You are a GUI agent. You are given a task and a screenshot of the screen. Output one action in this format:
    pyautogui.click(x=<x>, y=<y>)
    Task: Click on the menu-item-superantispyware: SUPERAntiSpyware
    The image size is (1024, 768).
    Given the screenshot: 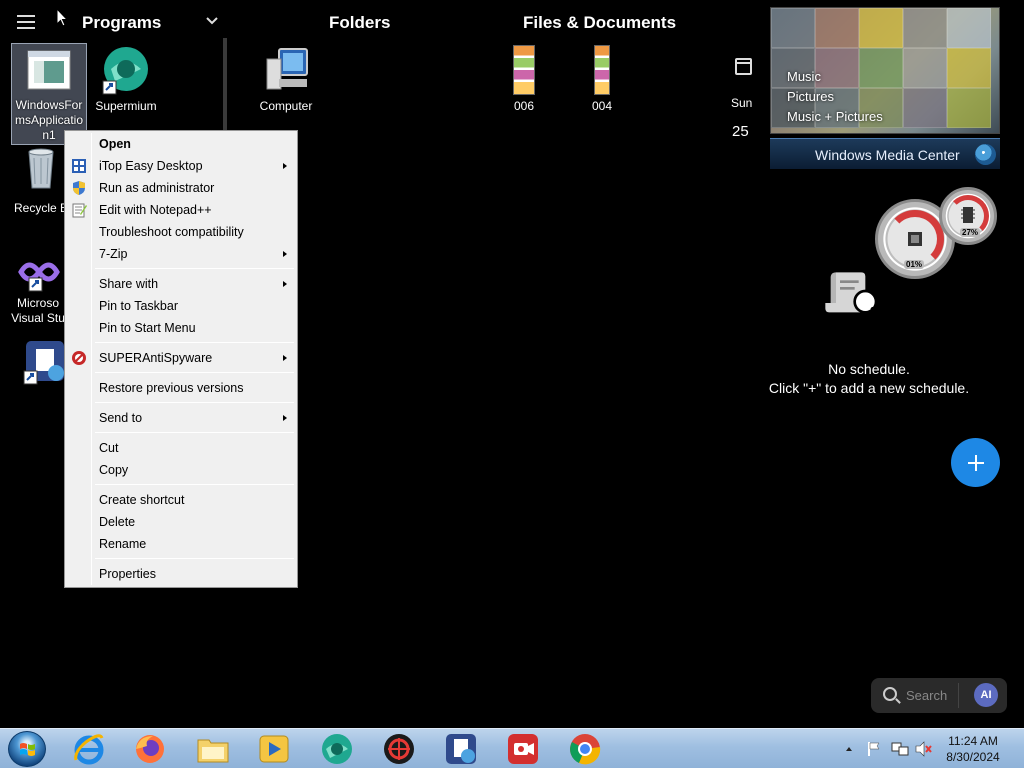 What is the action you would take?
    pyautogui.click(x=181, y=358)
    